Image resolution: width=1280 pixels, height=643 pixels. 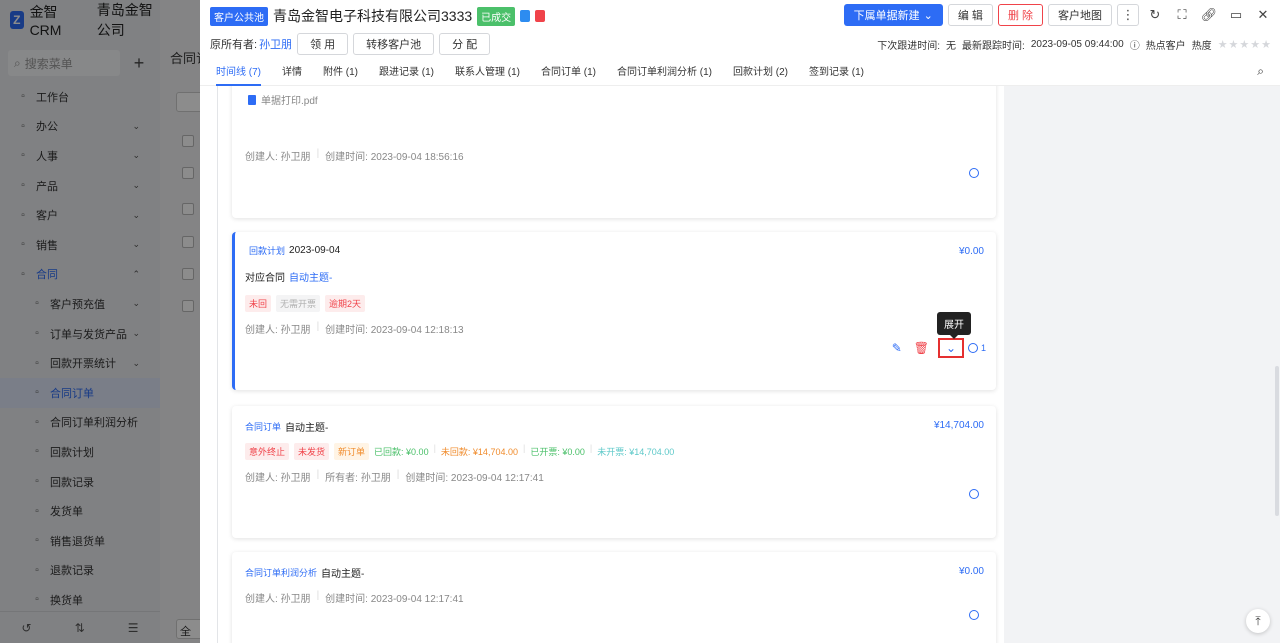 I want to click on heat-label: 热度, so click(x=1201, y=46).